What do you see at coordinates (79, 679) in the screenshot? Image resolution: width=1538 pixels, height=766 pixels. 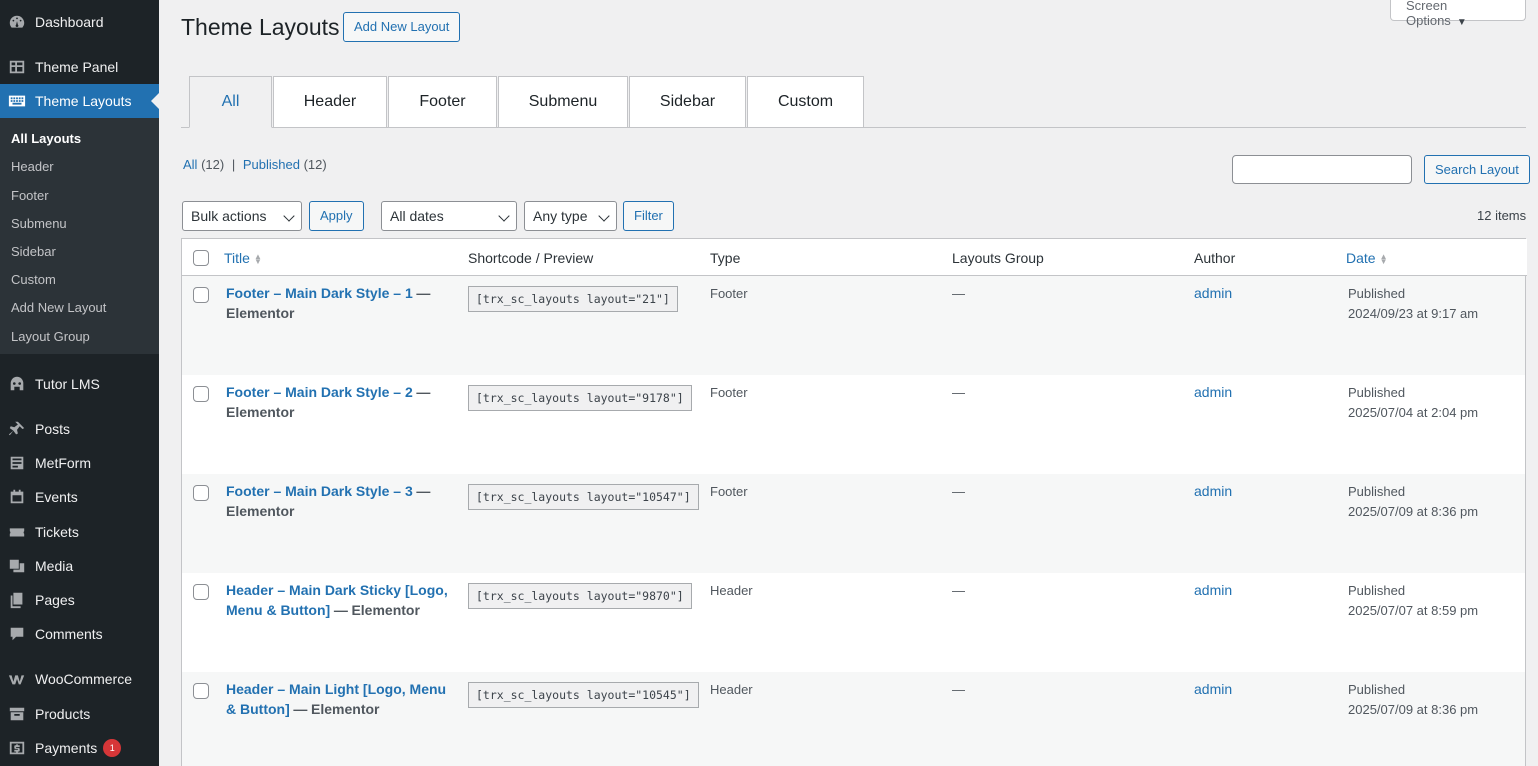 I see `menu-woocommerce: WooCommerce` at bounding box center [79, 679].